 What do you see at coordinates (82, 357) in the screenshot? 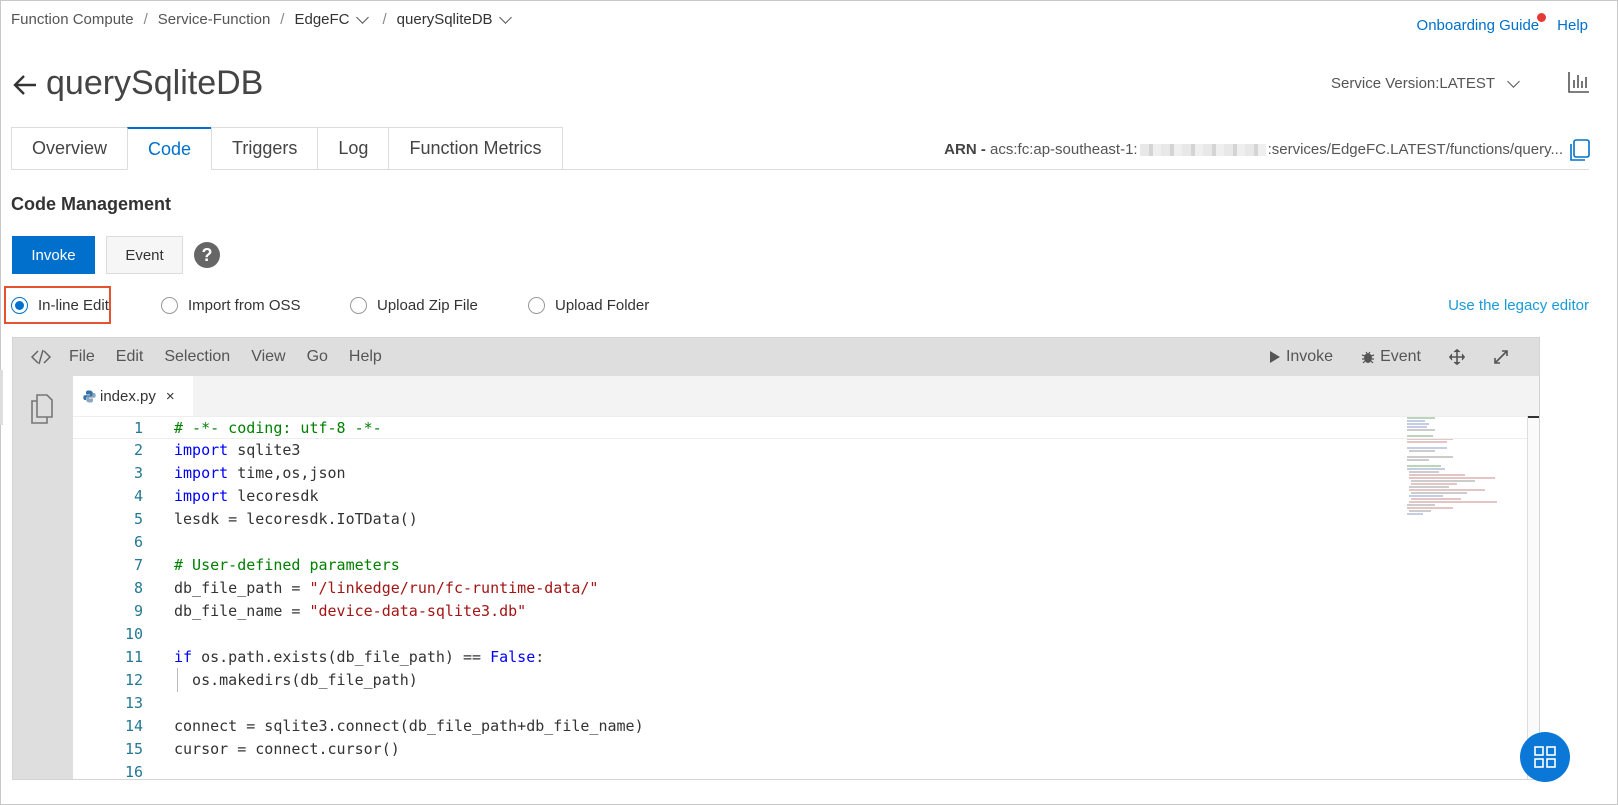
I see `menu-file: File` at bounding box center [82, 357].